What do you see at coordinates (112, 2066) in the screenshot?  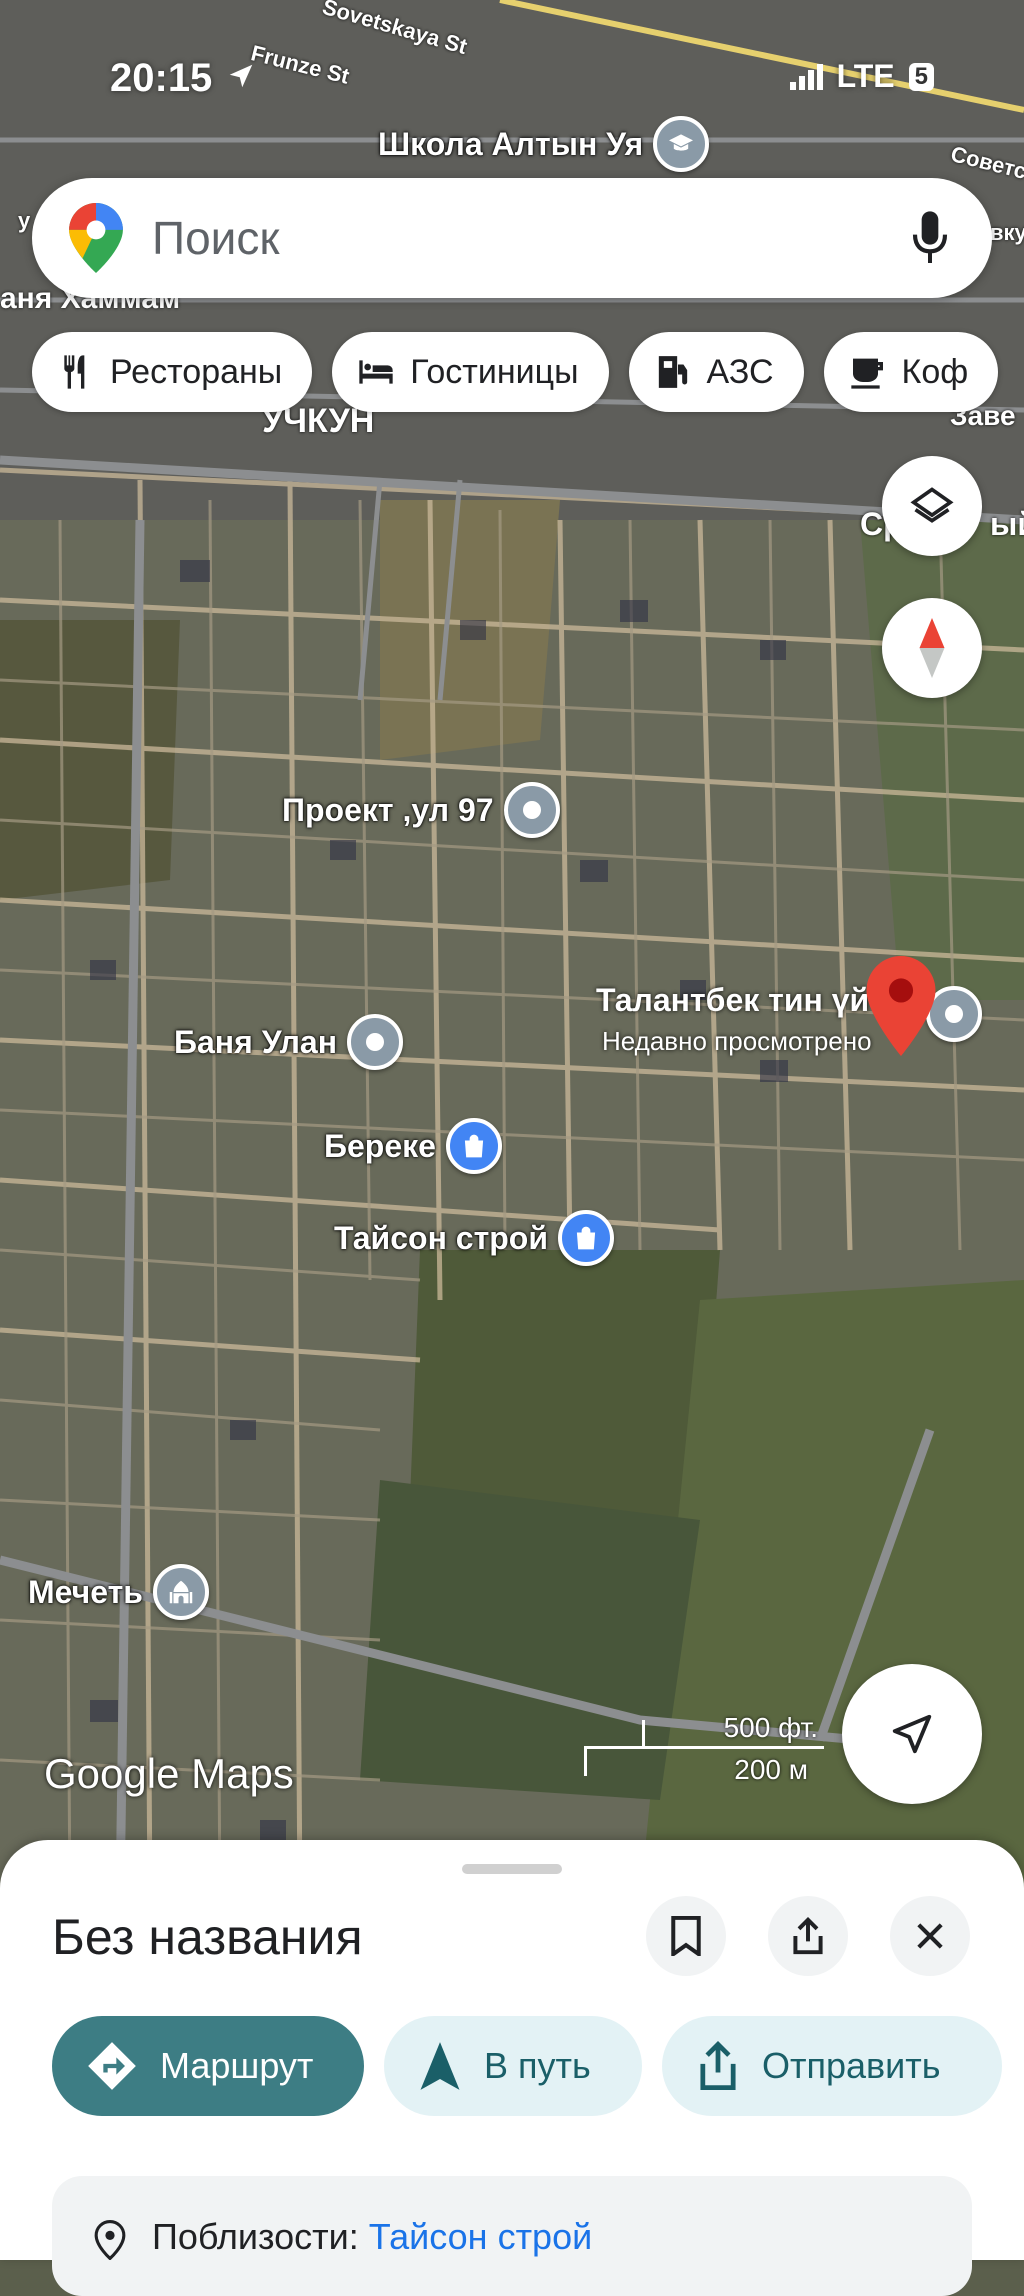 I see `directions-icon` at bounding box center [112, 2066].